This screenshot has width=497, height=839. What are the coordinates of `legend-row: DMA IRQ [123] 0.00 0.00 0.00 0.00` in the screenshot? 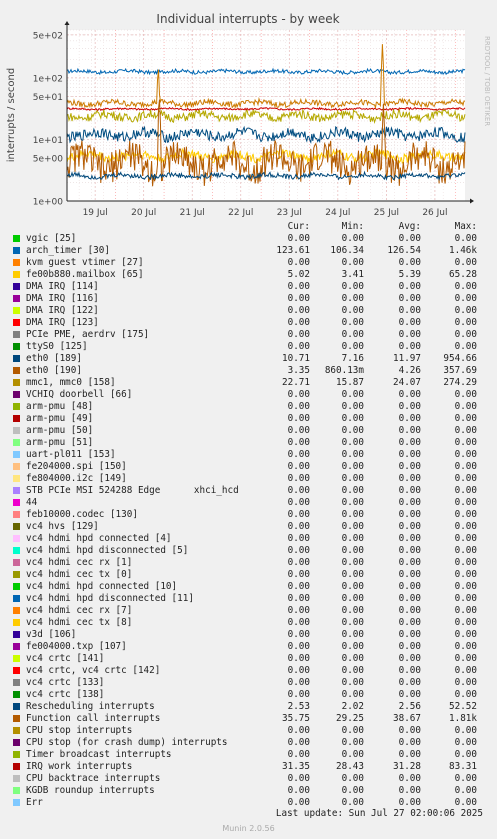 It's located at (248, 323).